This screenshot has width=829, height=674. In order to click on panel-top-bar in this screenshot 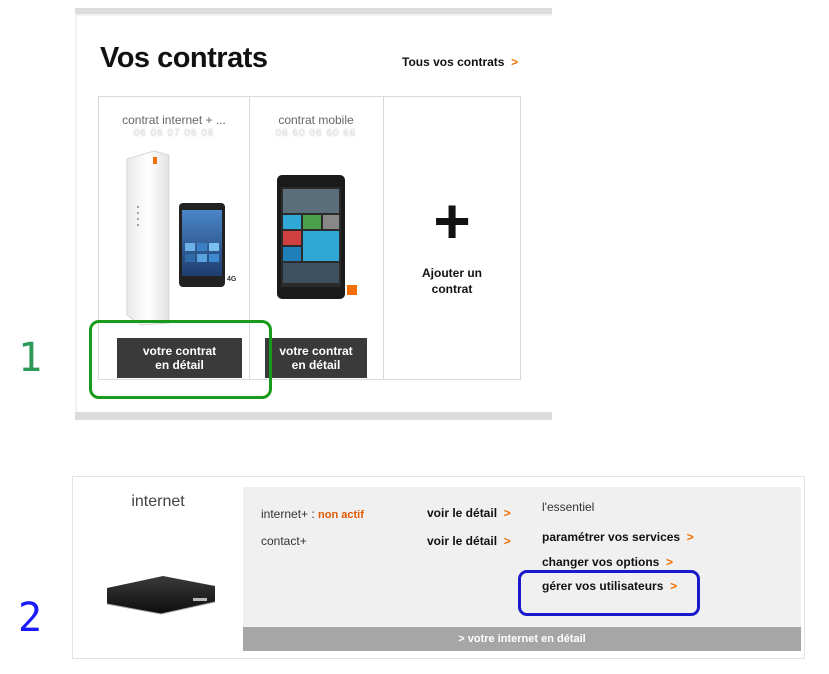, I will do `click(313, 11)`.